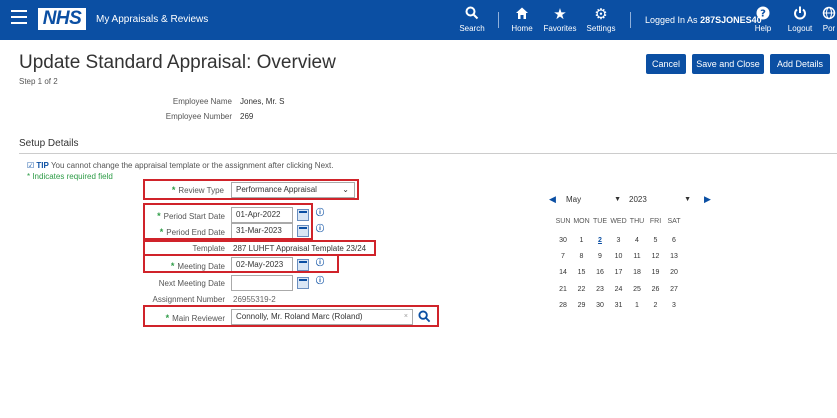 This screenshot has width=837, height=418. What do you see at coordinates (674, 272) in the screenshot?
I see `calendar-day: 20` at bounding box center [674, 272].